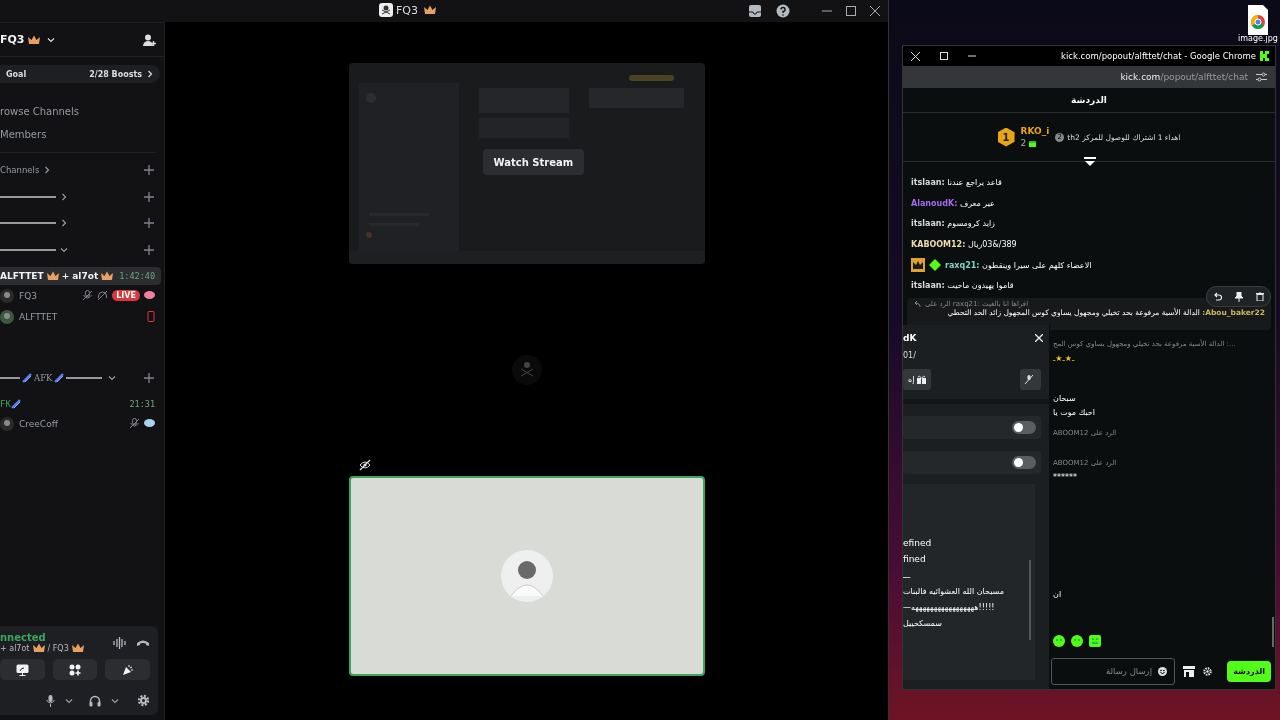  I want to click on url-text: kick.com/popout/alfttet/chat, so click(1184, 77).